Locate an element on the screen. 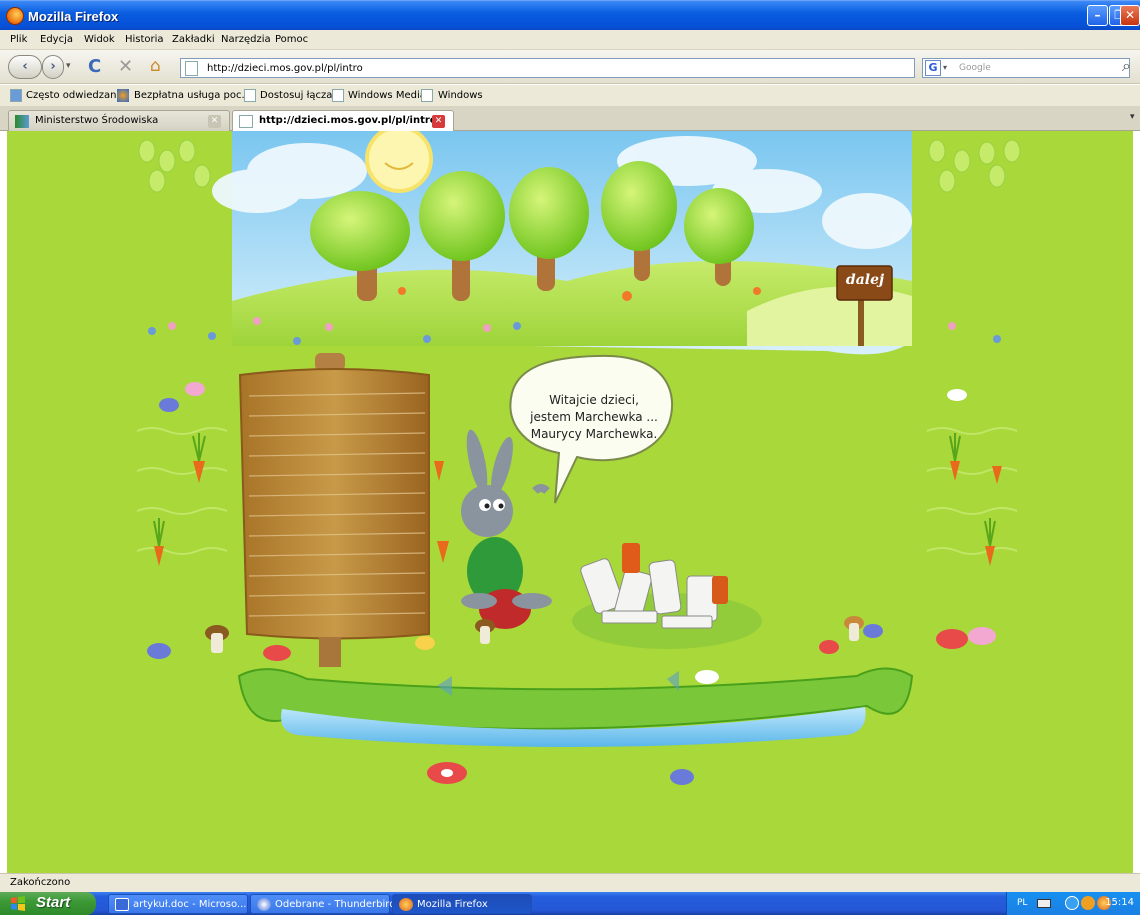  bookmark-windows-media: Windows Media is located at coordinates (387, 95).